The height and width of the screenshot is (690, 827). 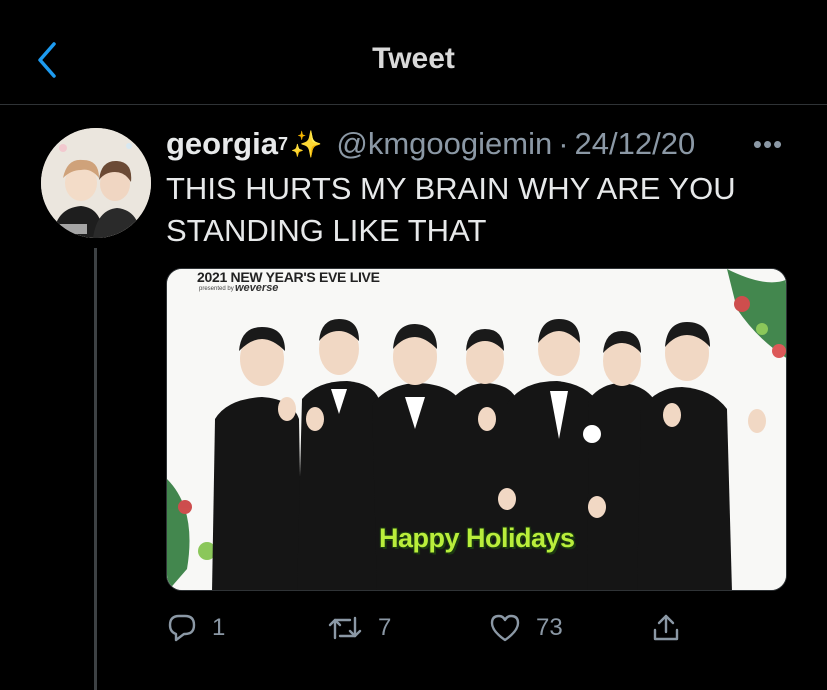 I want to click on media-caption: Happy Holidays, so click(x=477, y=538).